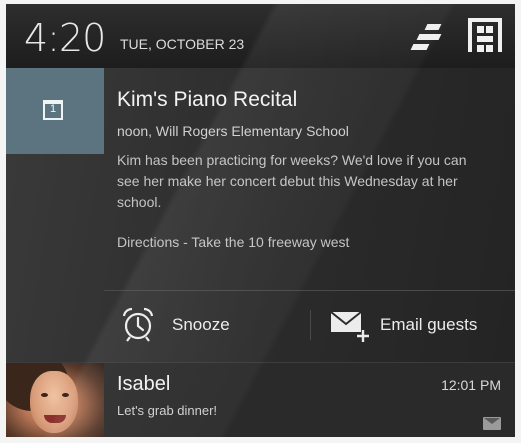 The width and height of the screenshot is (521, 443). I want to click on email-guests-label: Email guests, so click(429, 324).